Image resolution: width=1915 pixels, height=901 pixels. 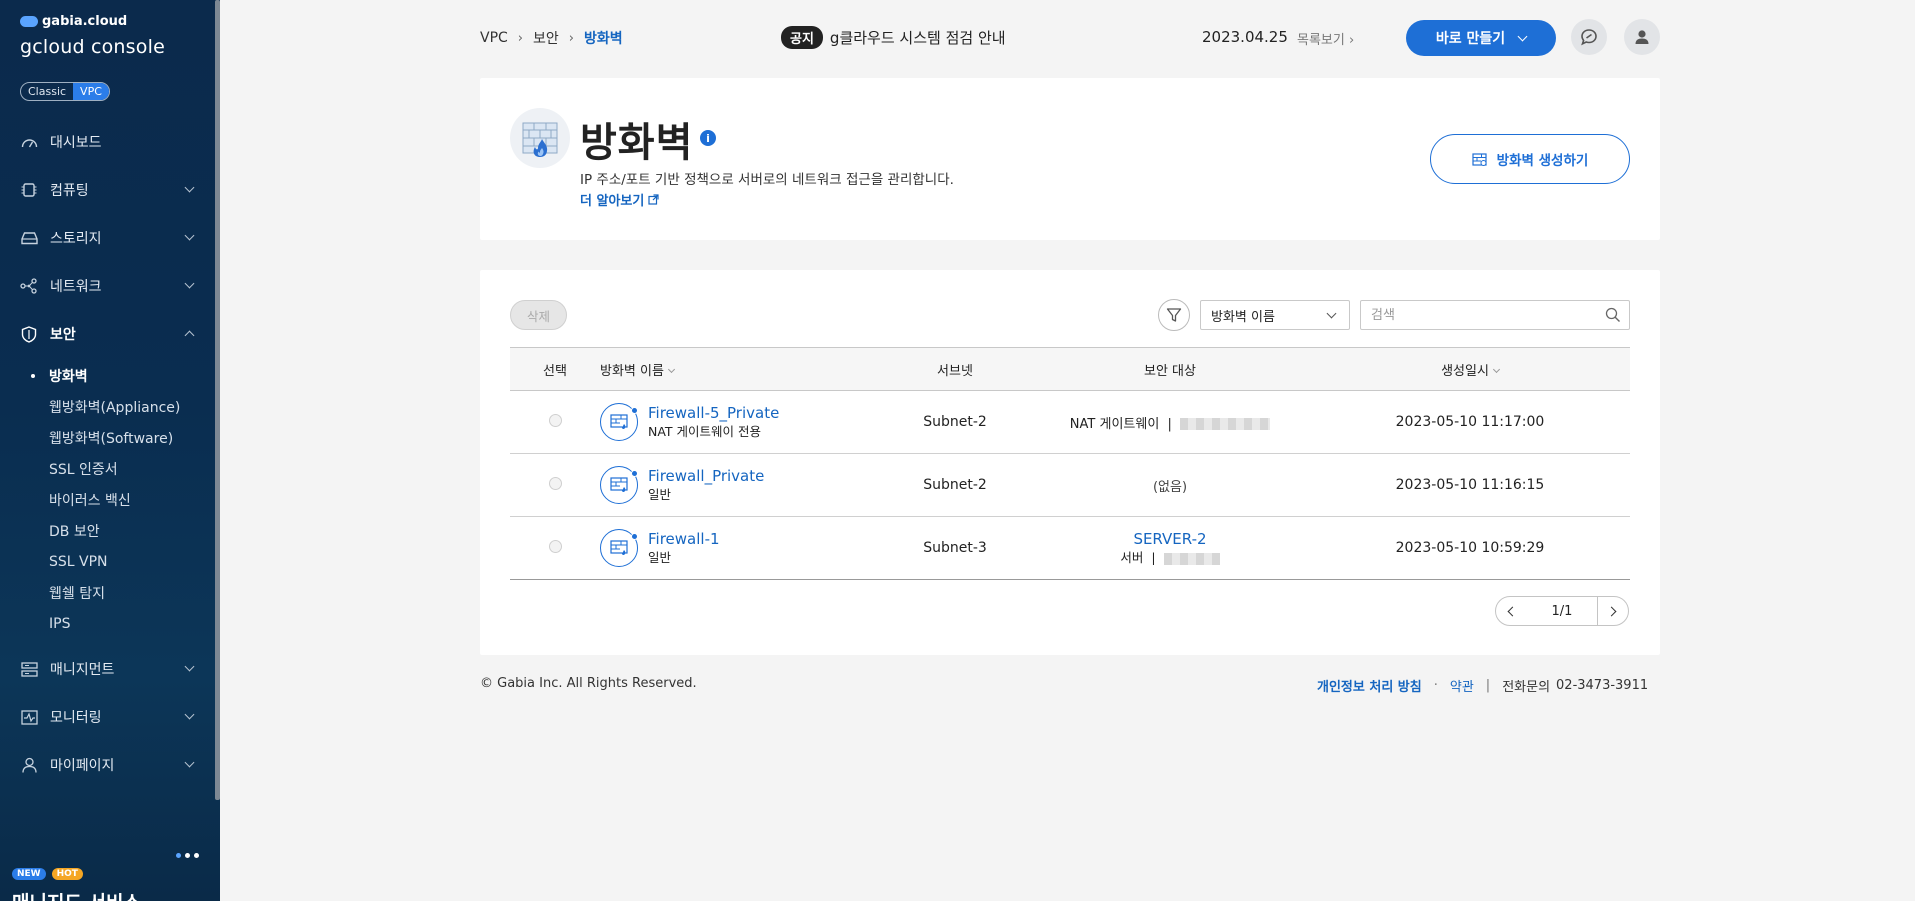 I want to click on sidebar-item-network: 네트워크, so click(x=107, y=286).